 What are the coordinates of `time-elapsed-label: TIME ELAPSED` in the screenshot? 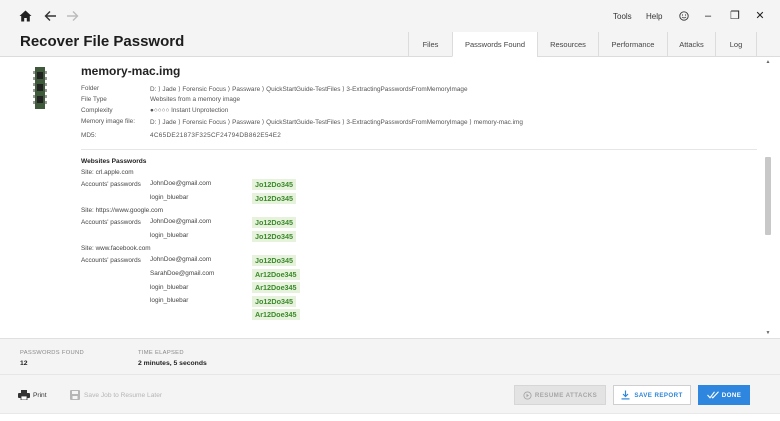 It's located at (161, 353).